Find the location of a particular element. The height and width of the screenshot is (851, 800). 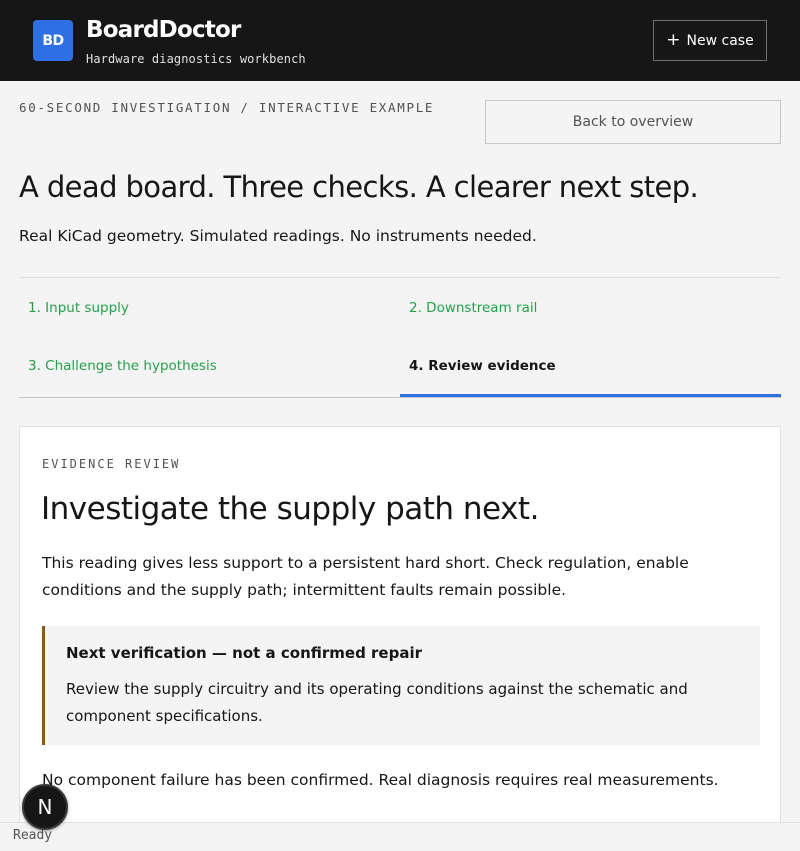

brand-name: BoardDoctor is located at coordinates (163, 30).